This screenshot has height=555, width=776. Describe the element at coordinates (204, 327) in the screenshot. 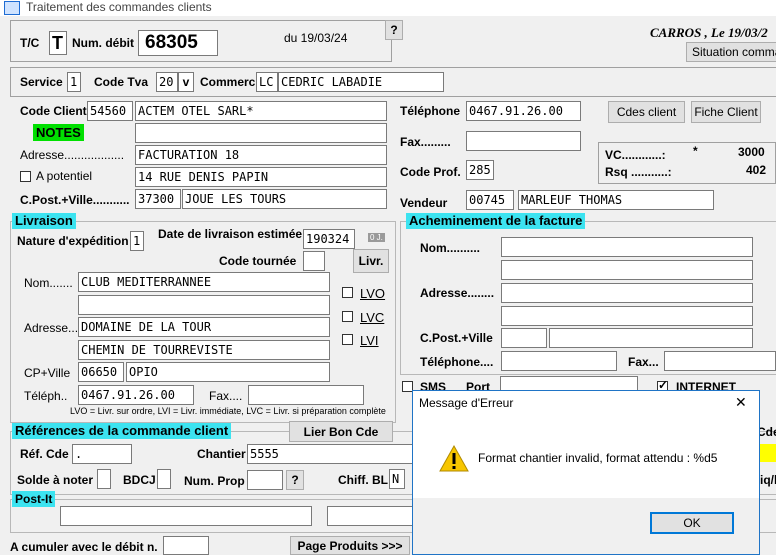

I see `liv-adresse1-field: DOMAINE DE LA TOUR` at that location.